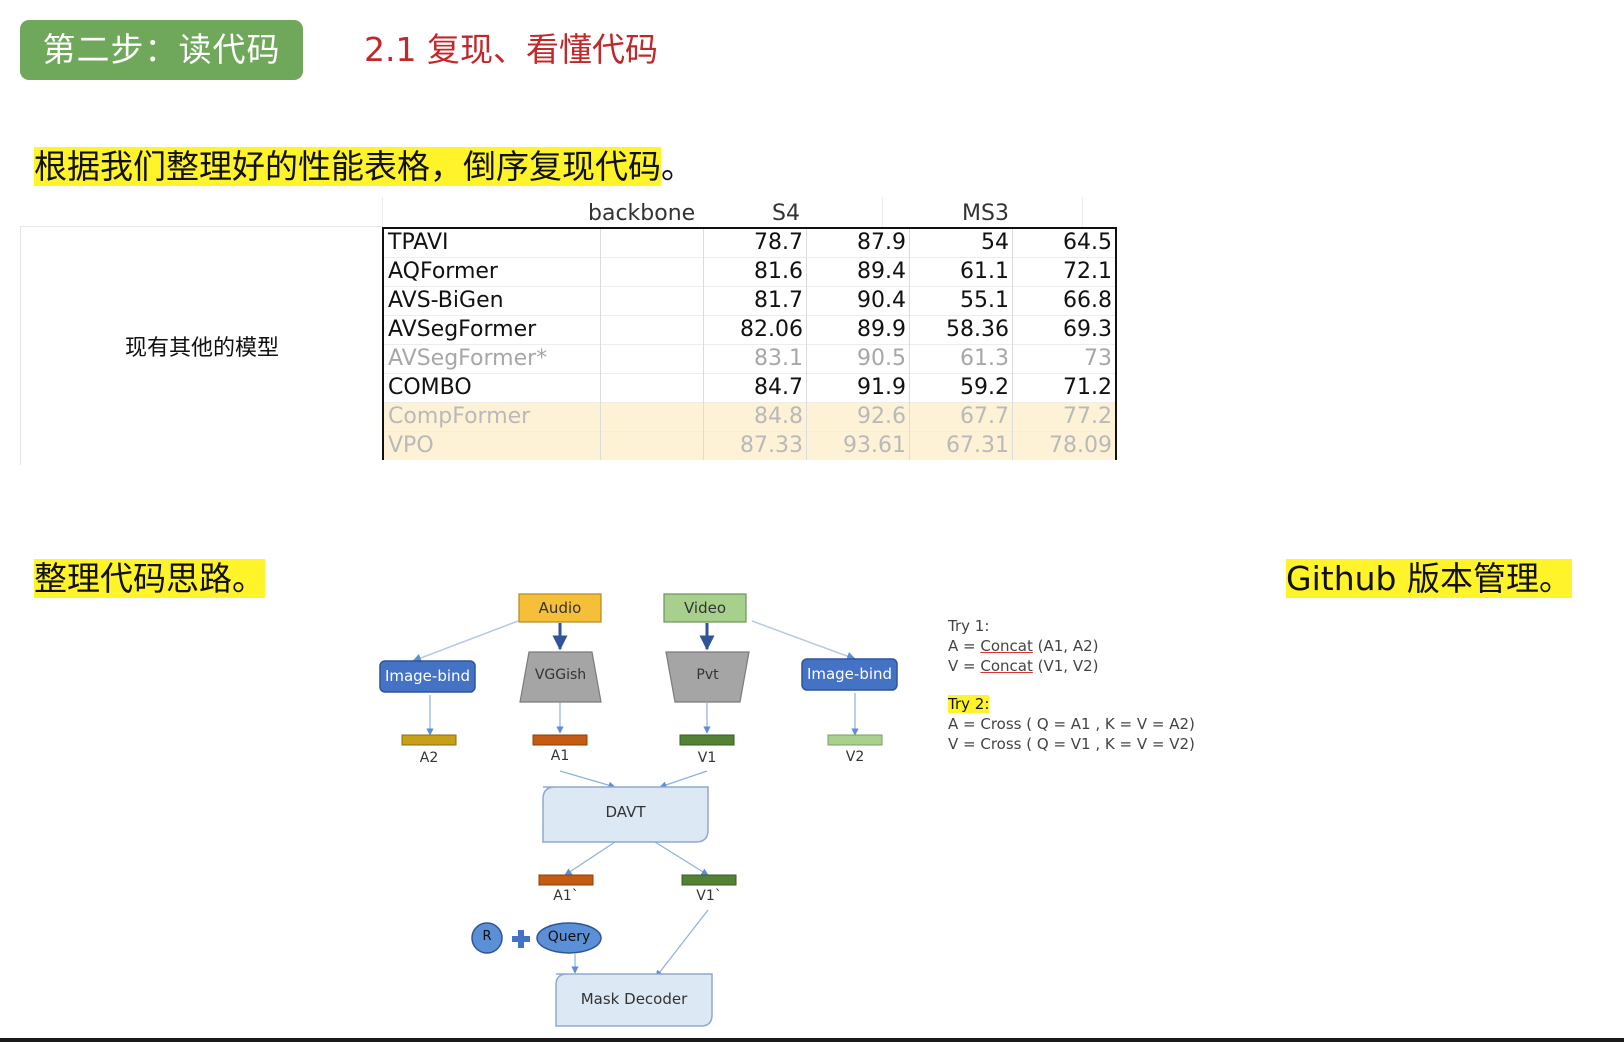 This screenshot has height=1042, width=1624. Describe the element at coordinates (969, 626) in the screenshot. I see `try1-title: Try 1:` at that location.